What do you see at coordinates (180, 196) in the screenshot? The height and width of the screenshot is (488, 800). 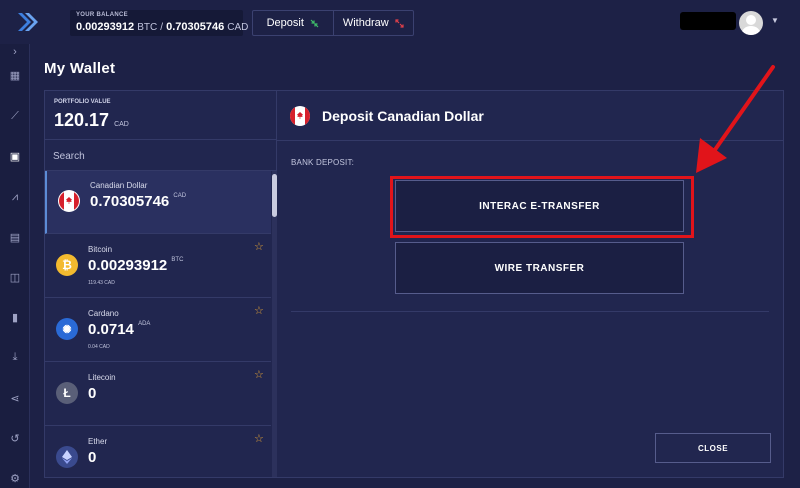 I see `wallet-unit: CAD` at bounding box center [180, 196].